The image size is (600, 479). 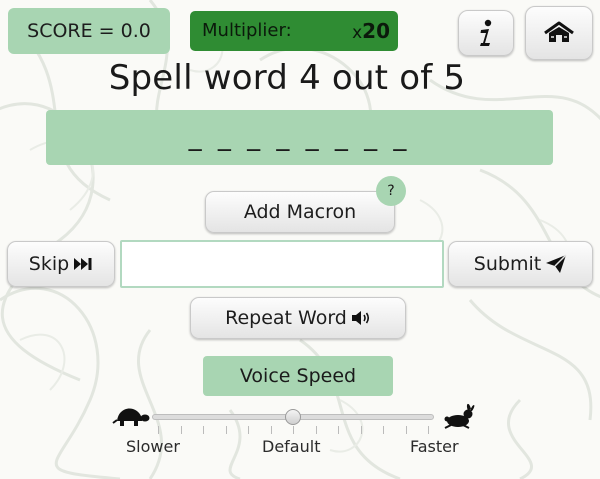 I want to click on home-icon, so click(x=559, y=31).